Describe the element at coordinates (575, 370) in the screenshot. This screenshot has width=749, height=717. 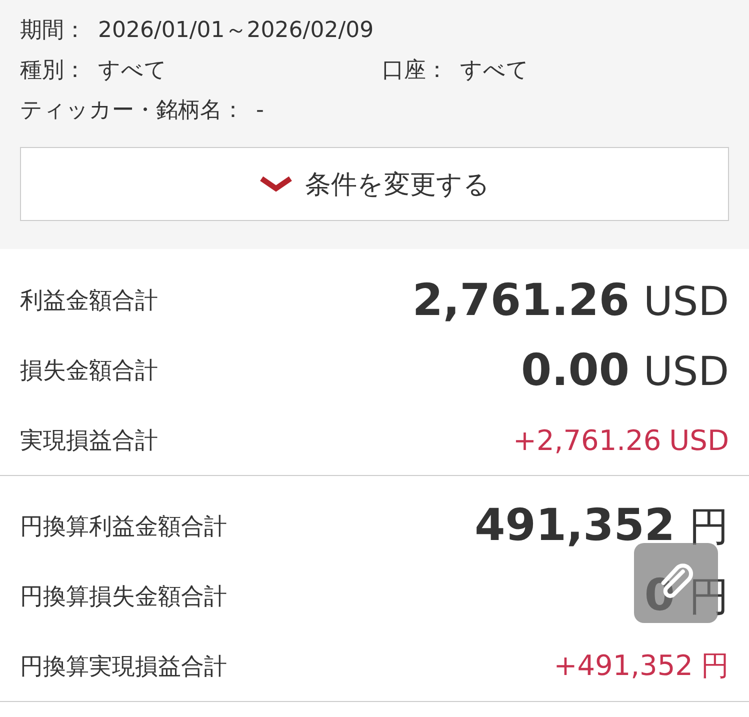
I see `amount: 0.00` at that location.